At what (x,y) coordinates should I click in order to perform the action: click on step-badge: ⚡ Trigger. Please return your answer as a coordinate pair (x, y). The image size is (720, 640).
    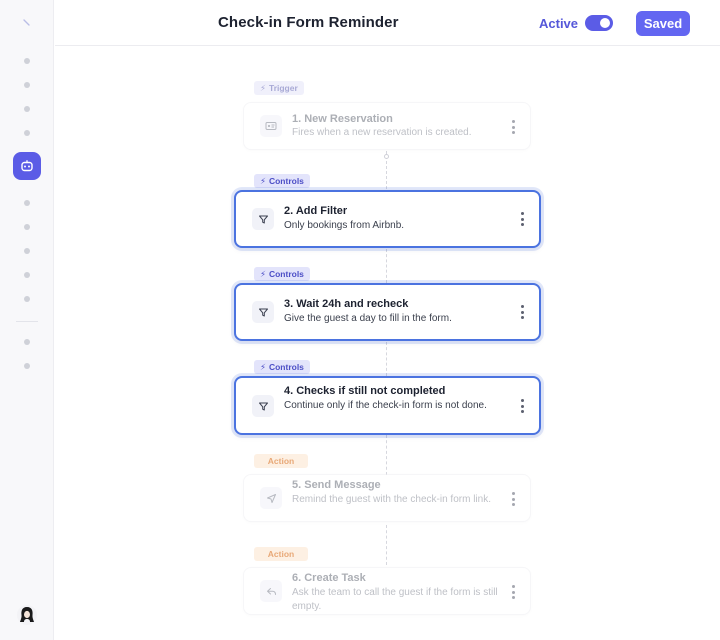
    Looking at the image, I should click on (279, 88).